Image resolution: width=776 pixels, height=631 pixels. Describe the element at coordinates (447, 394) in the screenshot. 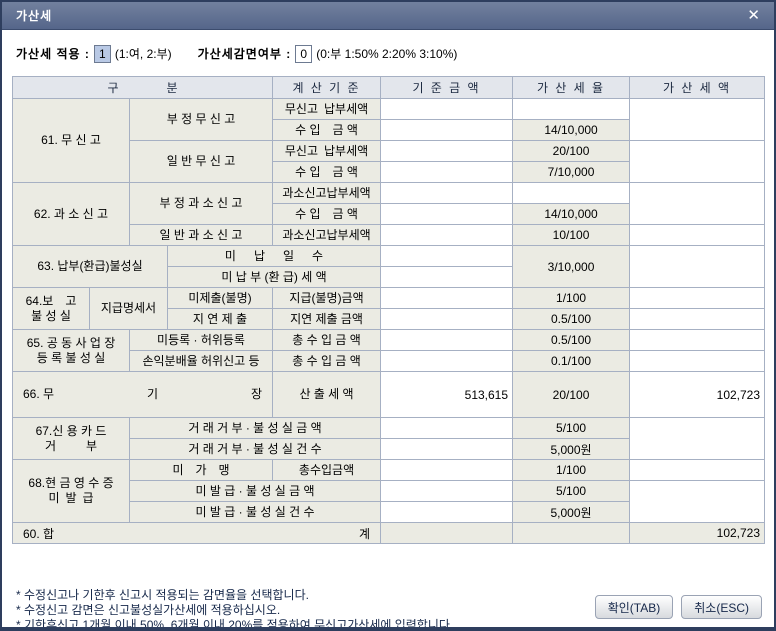

I see `base-amount-cell: 513,615` at that location.